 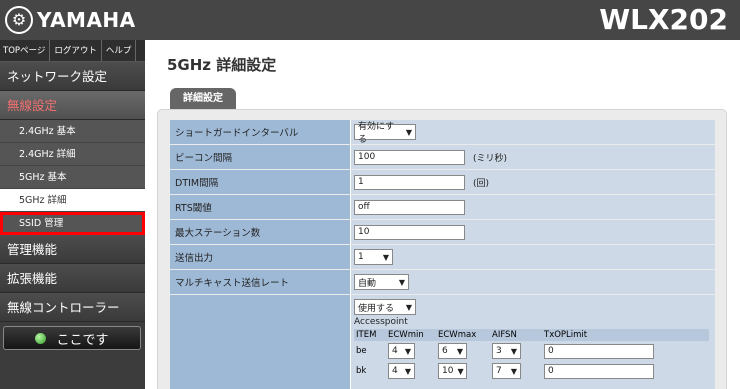 What do you see at coordinates (25, 50) in the screenshot?
I see `top-page-link: TOPページ` at bounding box center [25, 50].